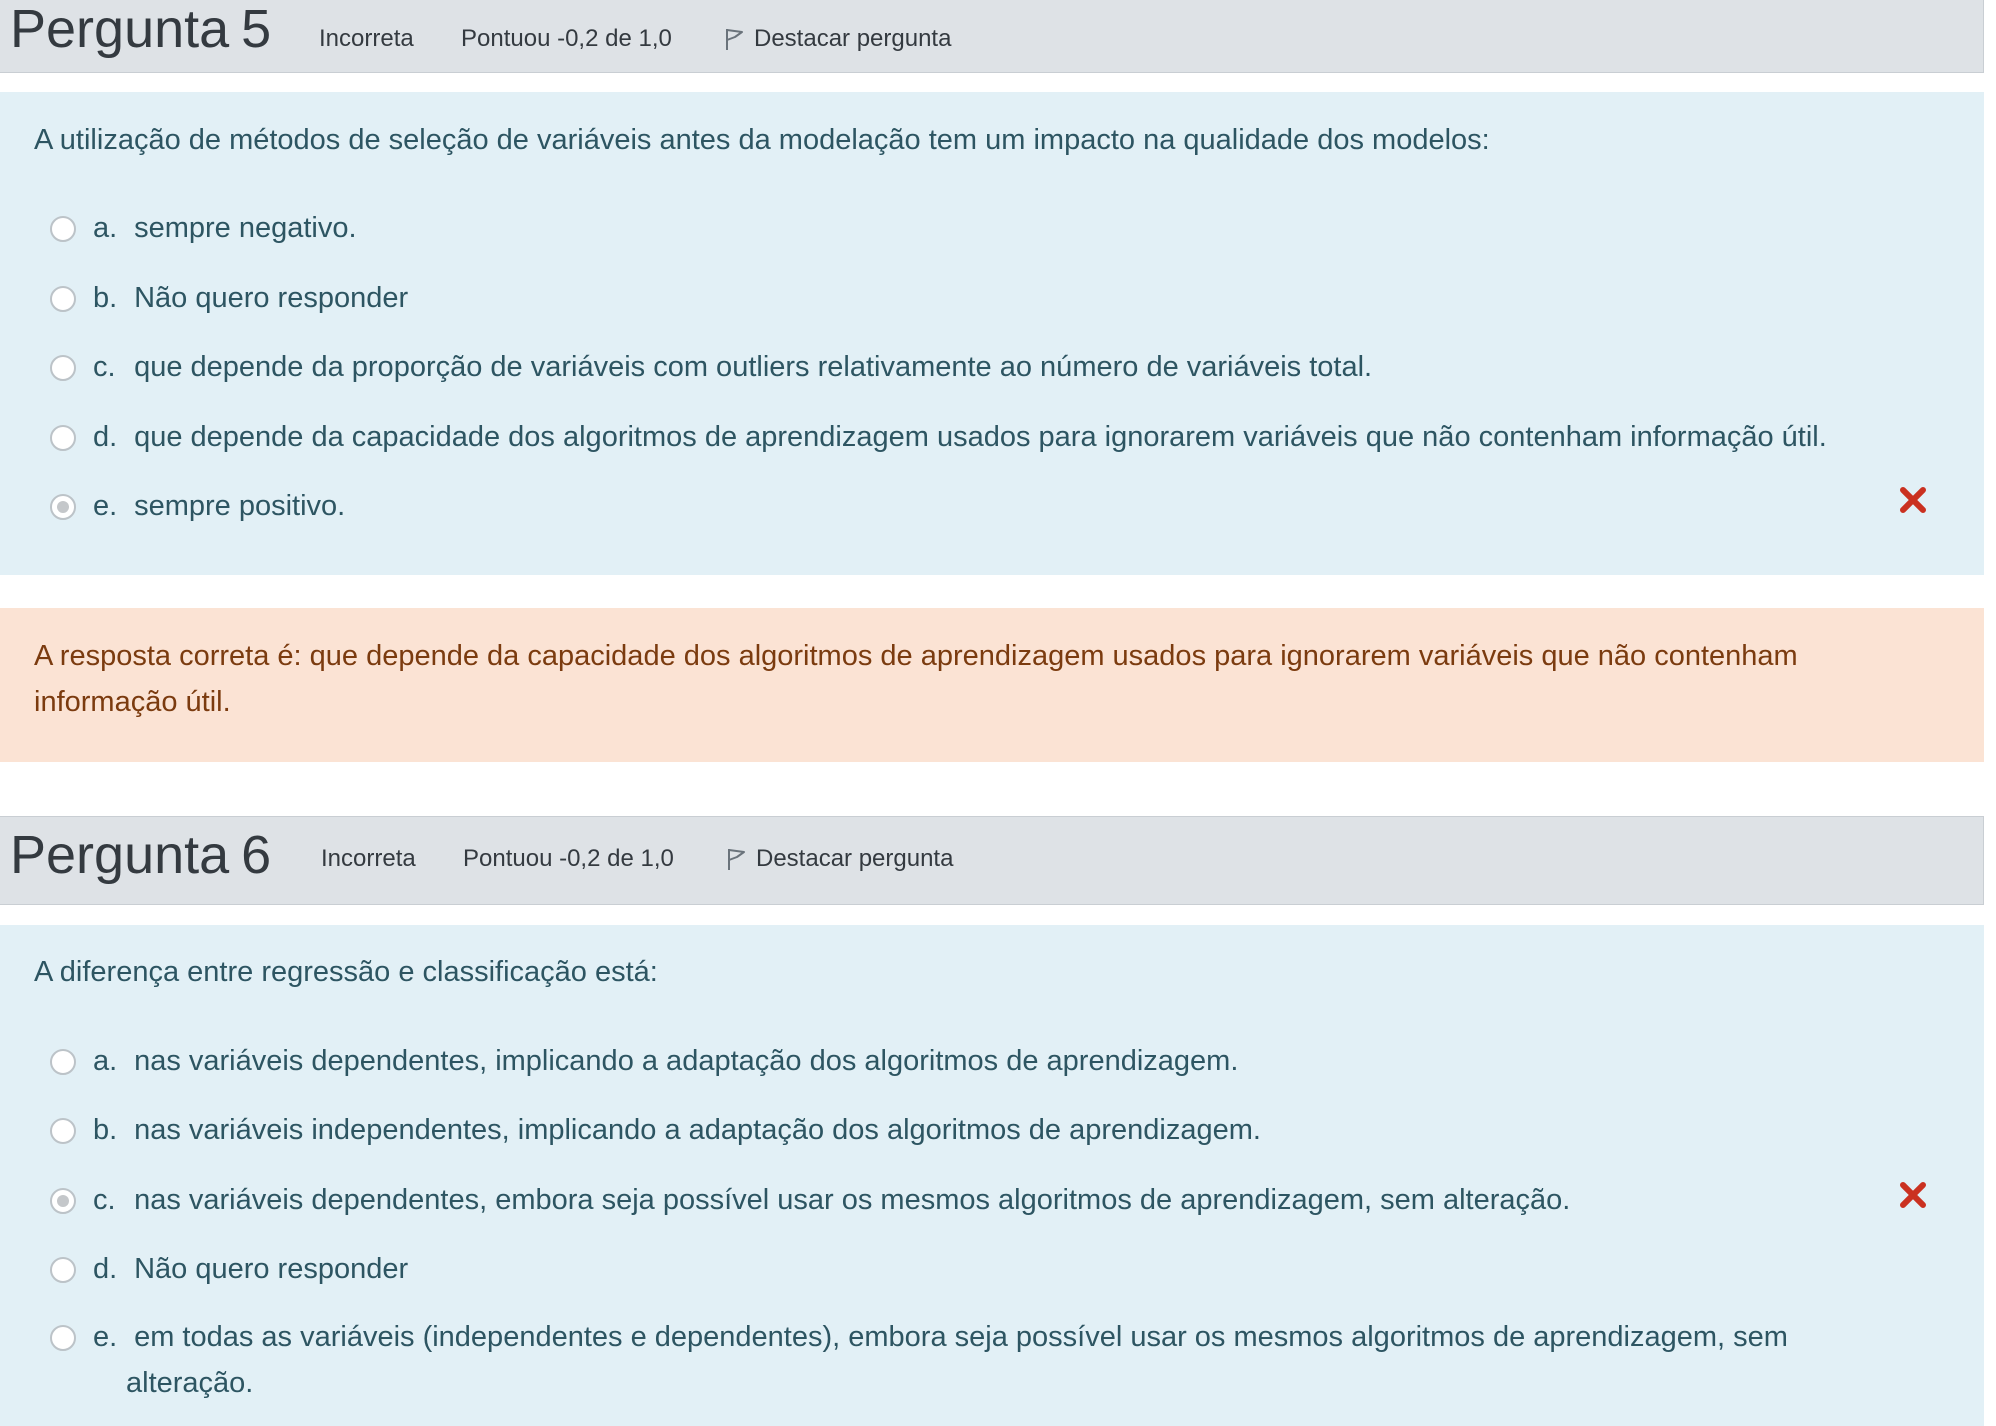  I want to click on question-6-flag-button: Destacar pergunta, so click(839, 859).